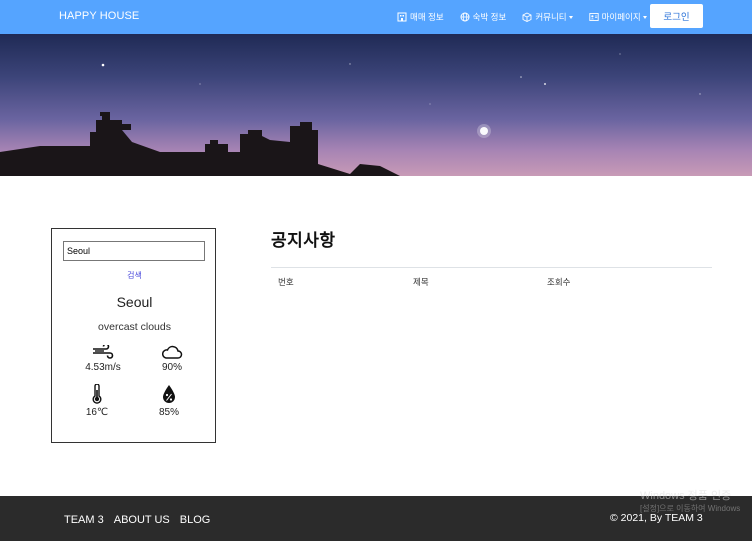 Image resolution: width=752 pixels, height=541 pixels. I want to click on temperature-value: 16℃, so click(97, 412).